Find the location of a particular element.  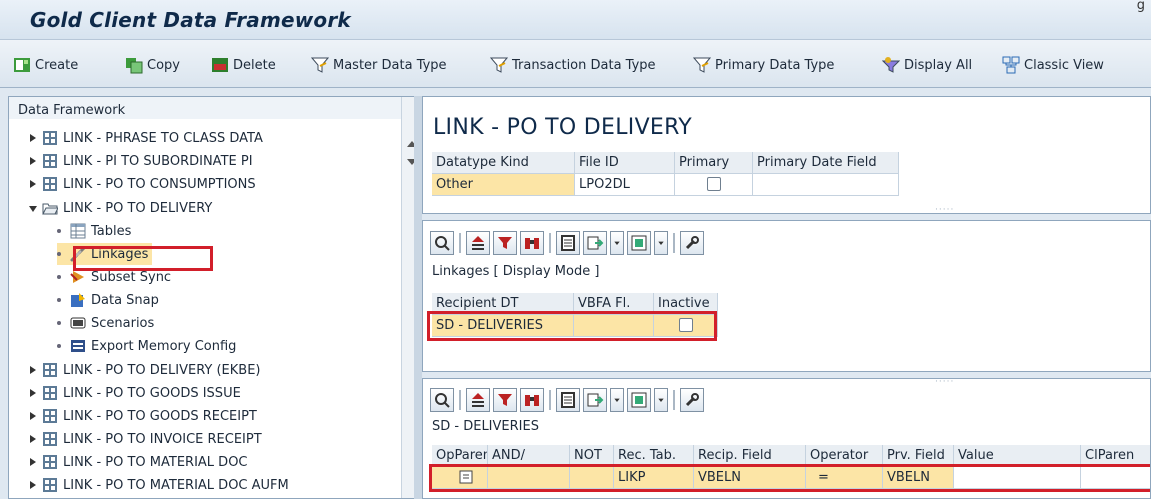

primary-checkbox is located at coordinates (713, 184).